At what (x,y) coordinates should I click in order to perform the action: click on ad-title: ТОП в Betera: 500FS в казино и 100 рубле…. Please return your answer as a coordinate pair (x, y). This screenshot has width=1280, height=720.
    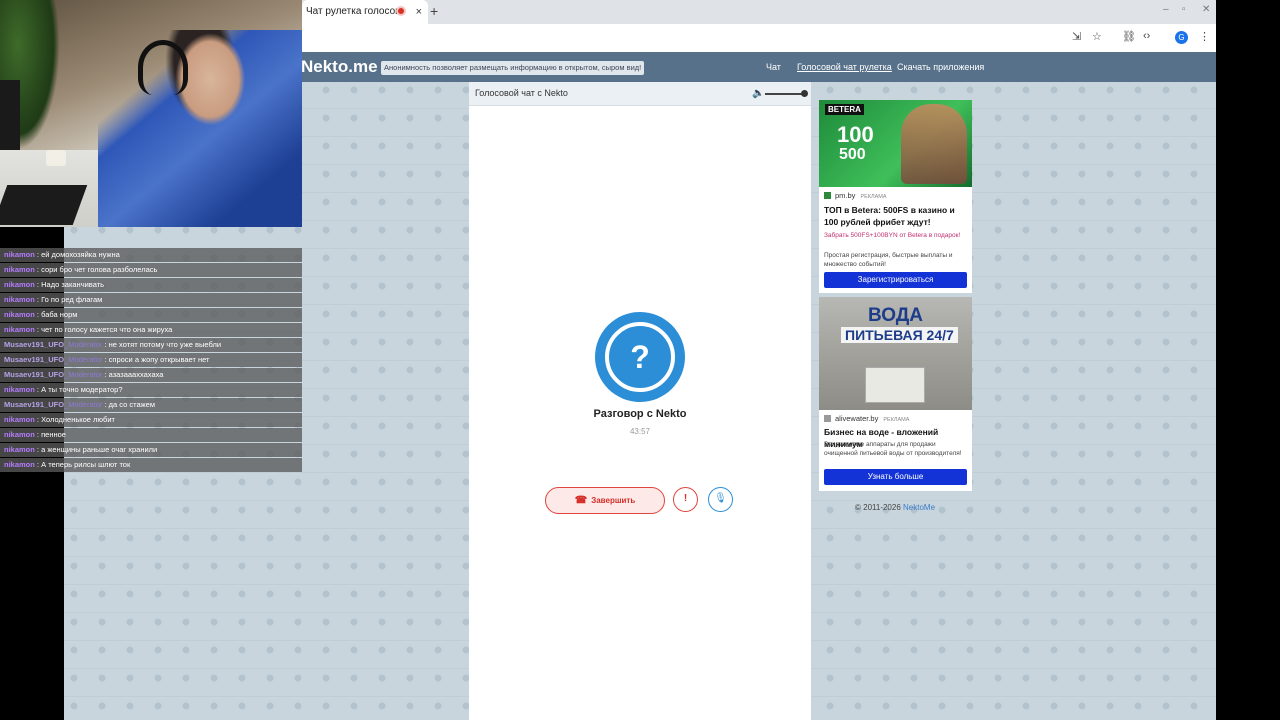
    Looking at the image, I should click on (897, 216).